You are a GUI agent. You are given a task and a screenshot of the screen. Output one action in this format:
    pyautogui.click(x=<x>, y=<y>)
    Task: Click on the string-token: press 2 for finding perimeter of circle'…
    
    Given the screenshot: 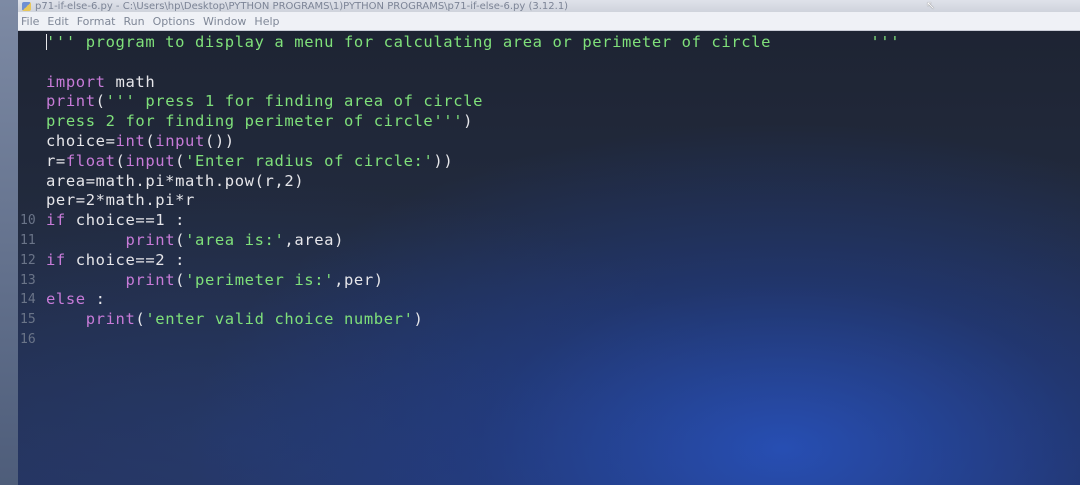 What is the action you would take?
    pyautogui.click(x=255, y=121)
    